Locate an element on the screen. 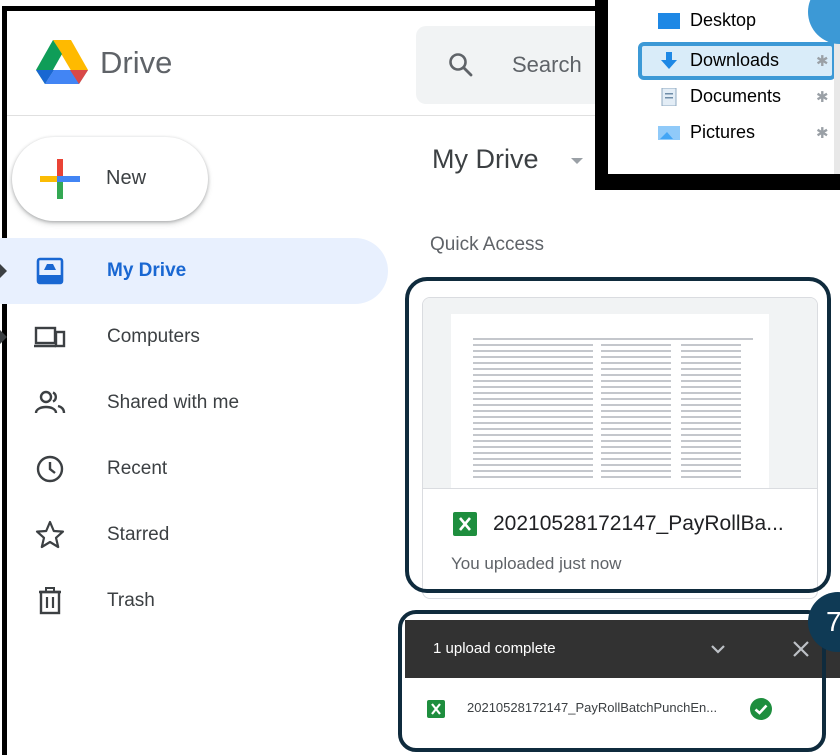  explorer-item-pictures: Pictures ✱ is located at coordinates (724, 133).